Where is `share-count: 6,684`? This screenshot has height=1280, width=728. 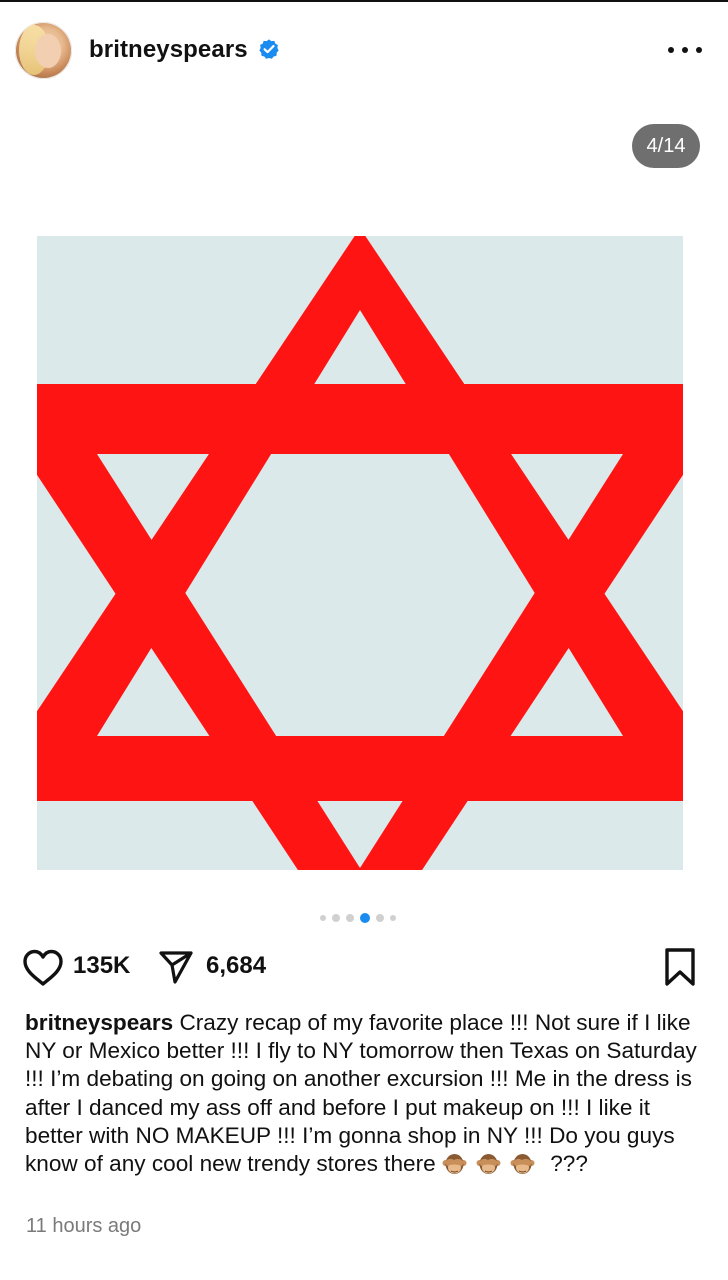
share-count: 6,684 is located at coordinates (236, 966).